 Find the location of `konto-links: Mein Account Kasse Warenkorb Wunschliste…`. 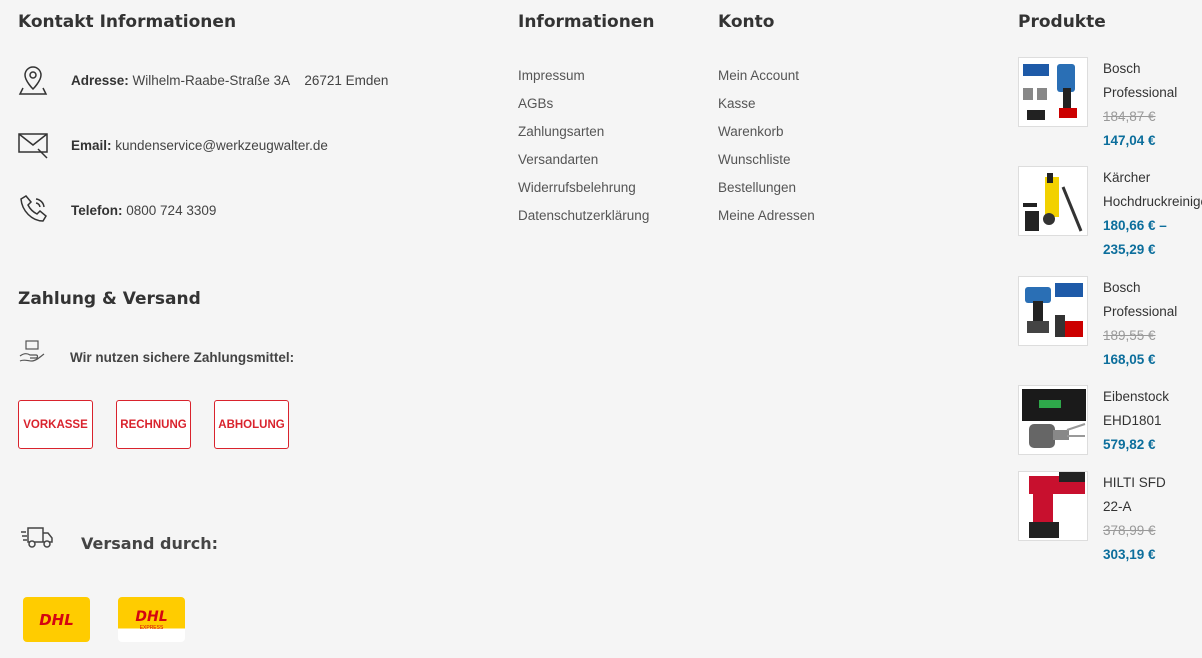

konto-links: Mein Account Kasse Warenkorb Wunschliste… is located at coordinates (766, 146).